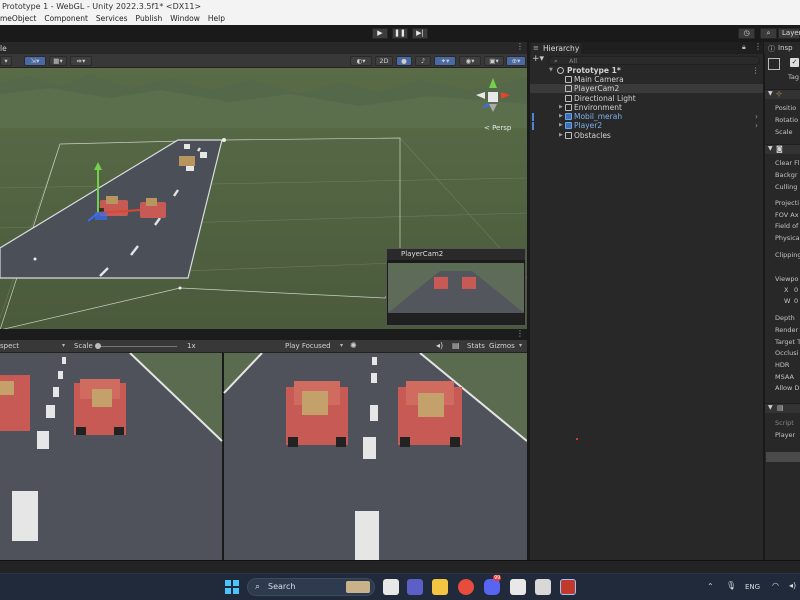 This screenshot has width=800, height=600. What do you see at coordinates (216, 19) in the screenshot?
I see `menu-help: Help` at bounding box center [216, 19].